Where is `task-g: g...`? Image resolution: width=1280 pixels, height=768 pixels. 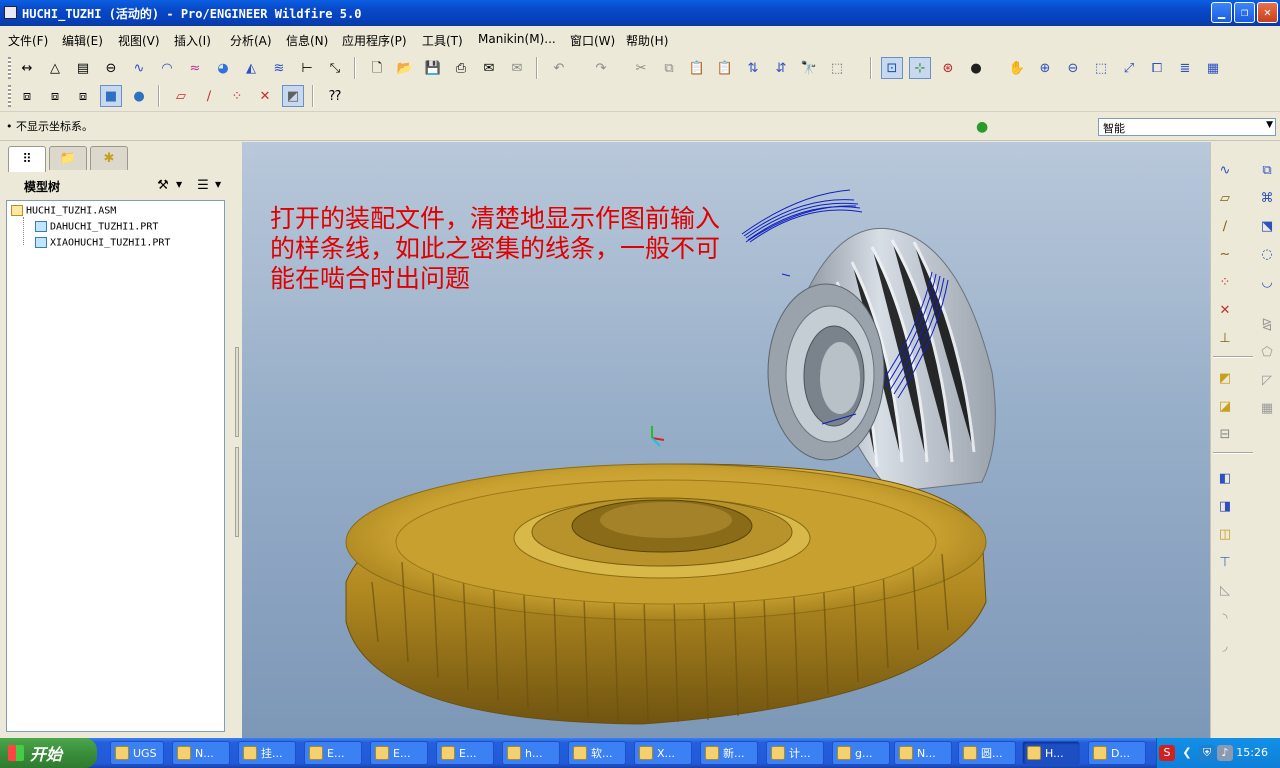
task-g: g... is located at coordinates (861, 753).